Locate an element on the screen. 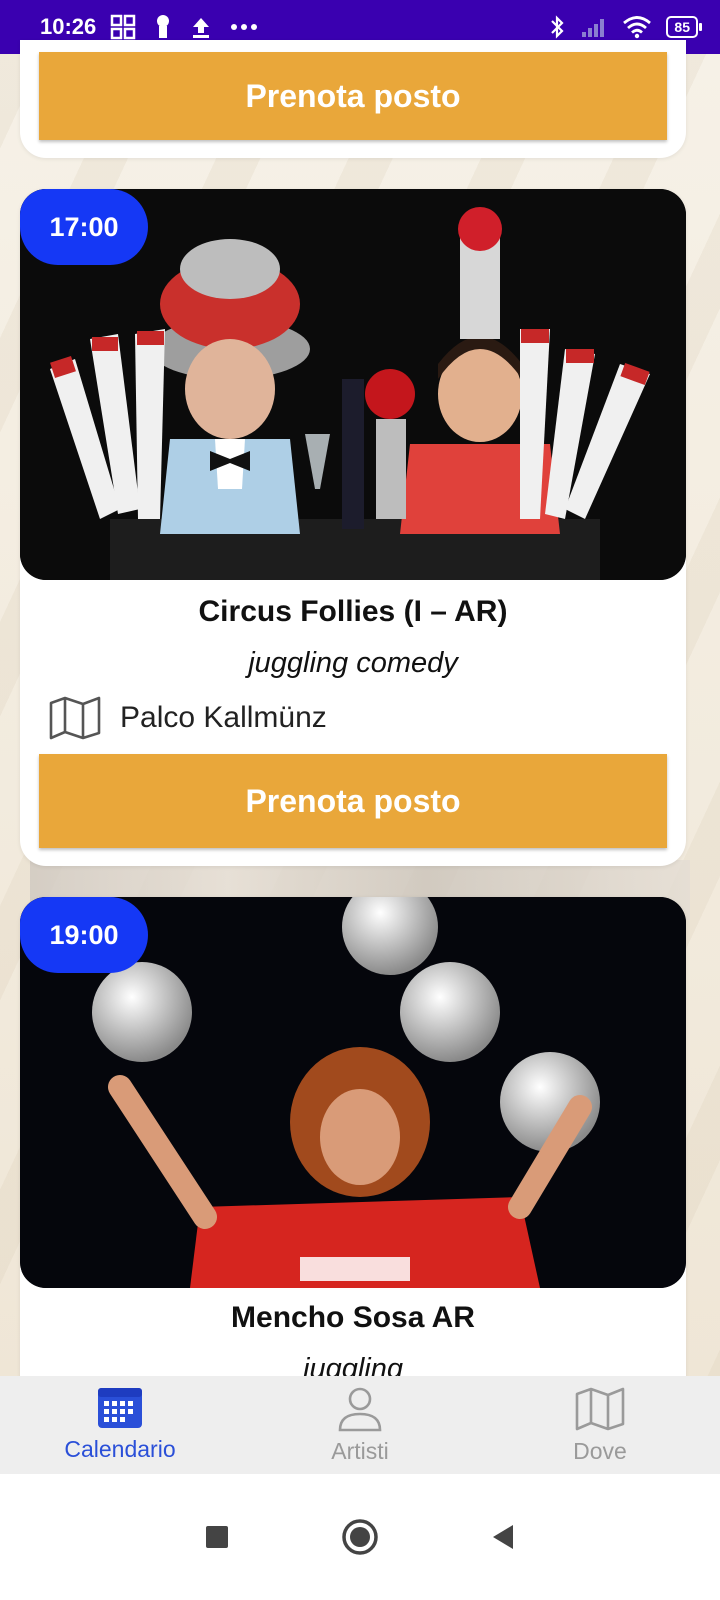 This screenshot has height=1600, width=720. recent-apps-icon is located at coordinates (217, 1537).